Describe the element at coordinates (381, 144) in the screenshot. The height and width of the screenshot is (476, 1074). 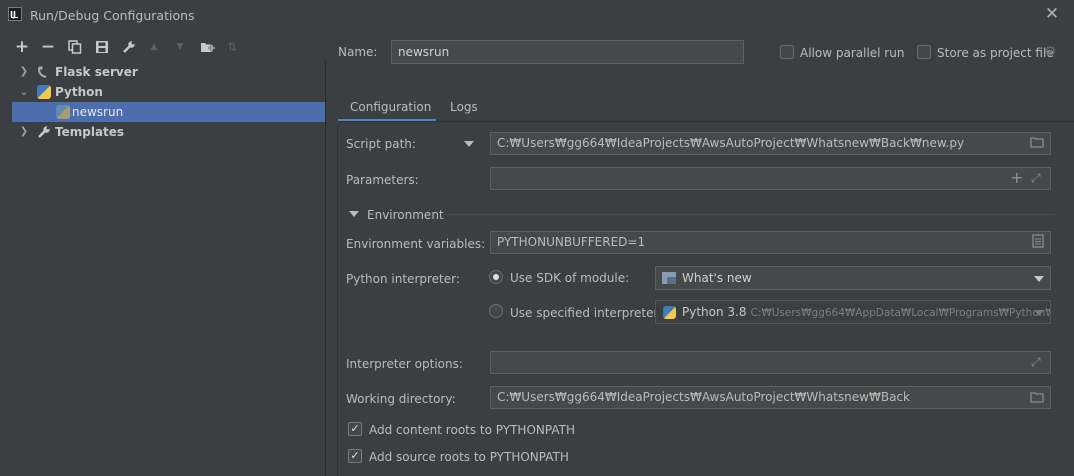
I see `script-path-label: Script path:` at that location.